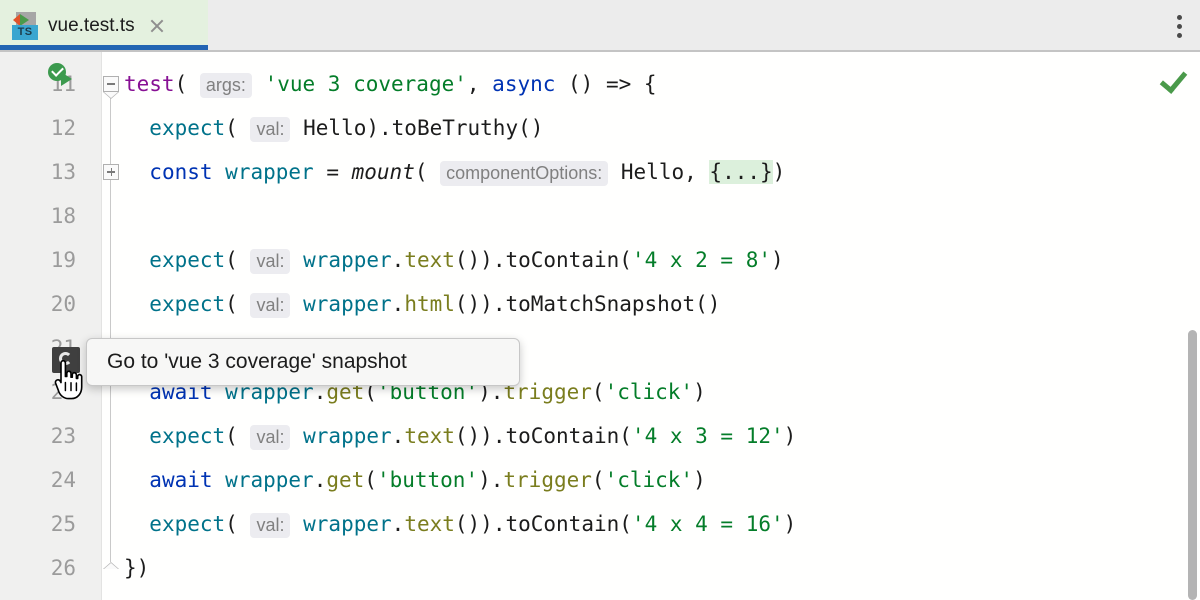 The height and width of the screenshot is (600, 1200). What do you see at coordinates (708, 304) in the screenshot?
I see `code-token: ()` at bounding box center [708, 304].